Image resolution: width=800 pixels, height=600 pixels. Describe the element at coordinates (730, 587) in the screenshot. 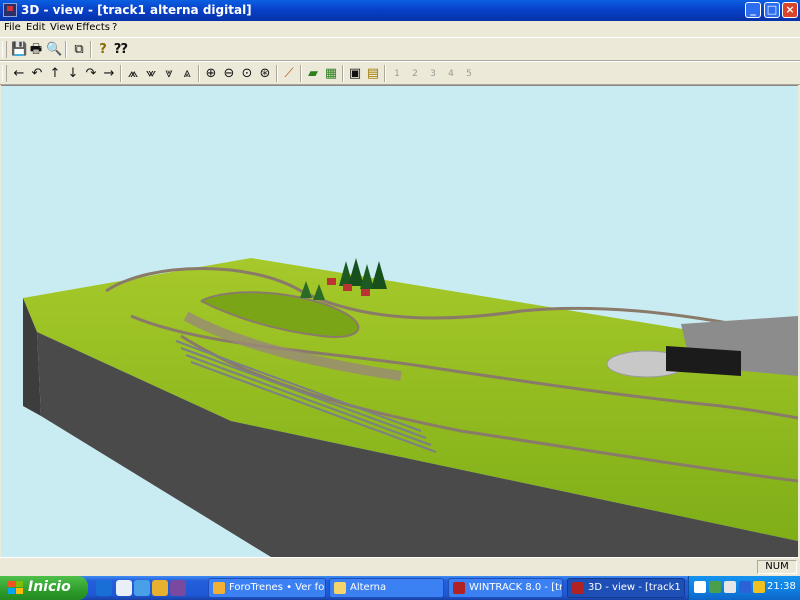

I see `tray-volume-icon` at that location.